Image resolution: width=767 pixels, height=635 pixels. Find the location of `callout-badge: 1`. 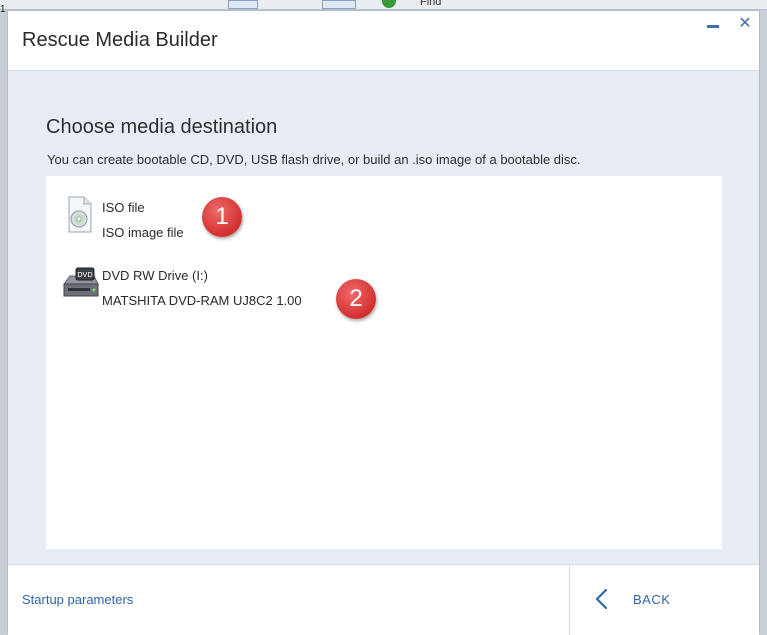

callout-badge: 1 is located at coordinates (222, 217).